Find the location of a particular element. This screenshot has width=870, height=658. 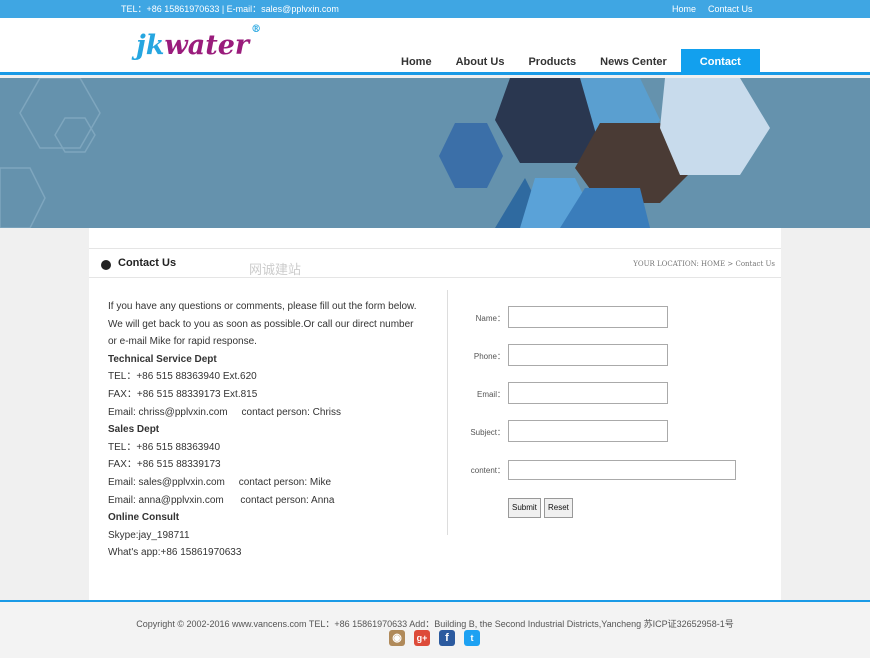

nav-home: Home is located at coordinates (416, 62).